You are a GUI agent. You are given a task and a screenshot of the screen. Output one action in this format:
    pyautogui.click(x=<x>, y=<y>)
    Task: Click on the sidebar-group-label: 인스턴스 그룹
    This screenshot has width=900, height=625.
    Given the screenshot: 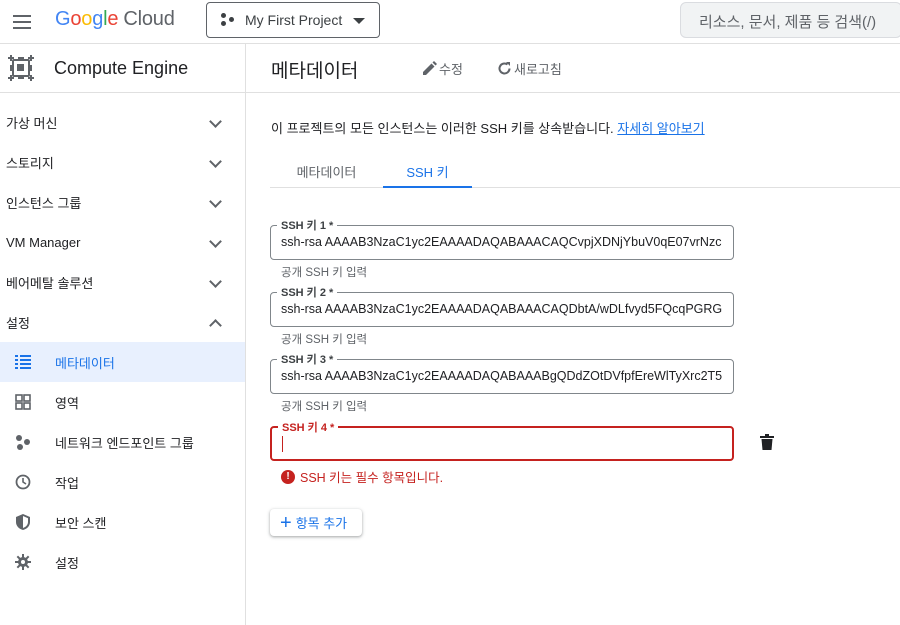 What is the action you would take?
    pyautogui.click(x=44, y=203)
    